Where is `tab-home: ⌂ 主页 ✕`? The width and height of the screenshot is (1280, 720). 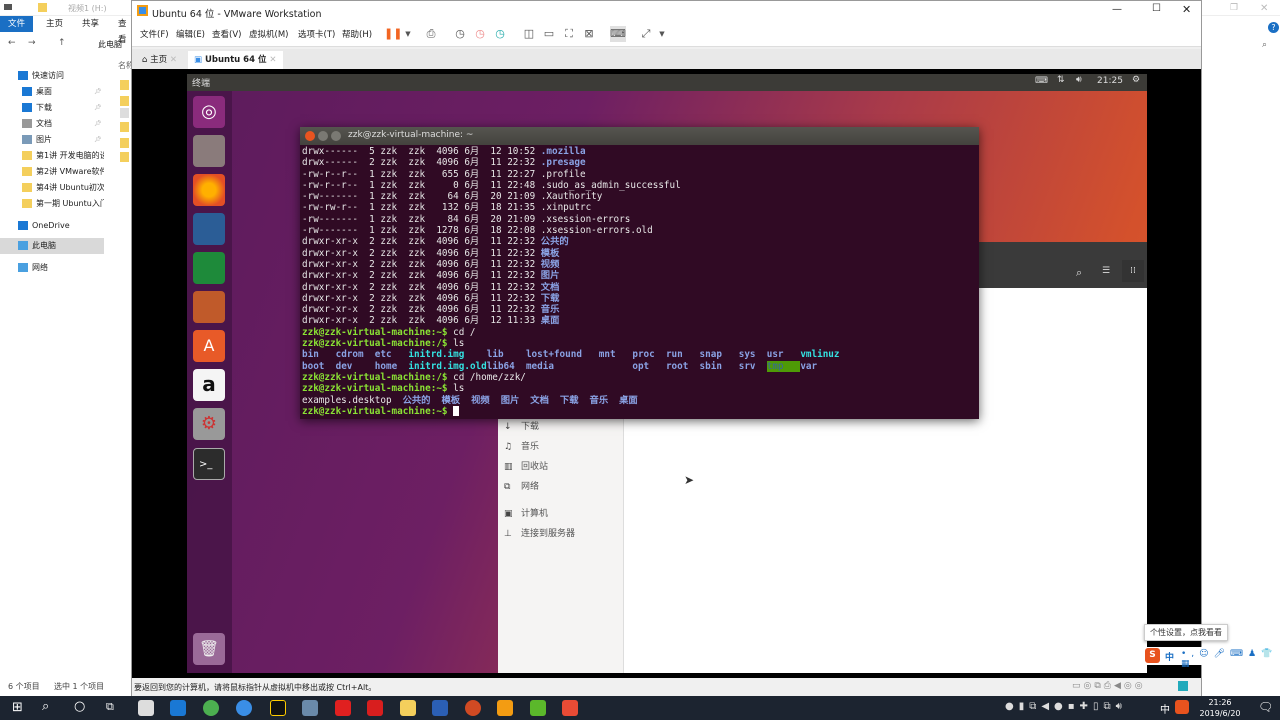 tab-home: ⌂ 主页 ✕ is located at coordinates (159, 60).